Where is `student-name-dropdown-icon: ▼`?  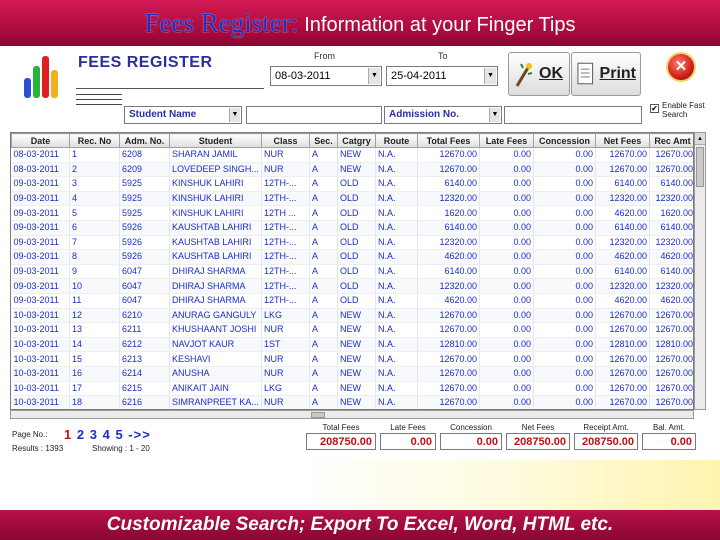 student-name-dropdown-icon: ▼ is located at coordinates (234, 115).